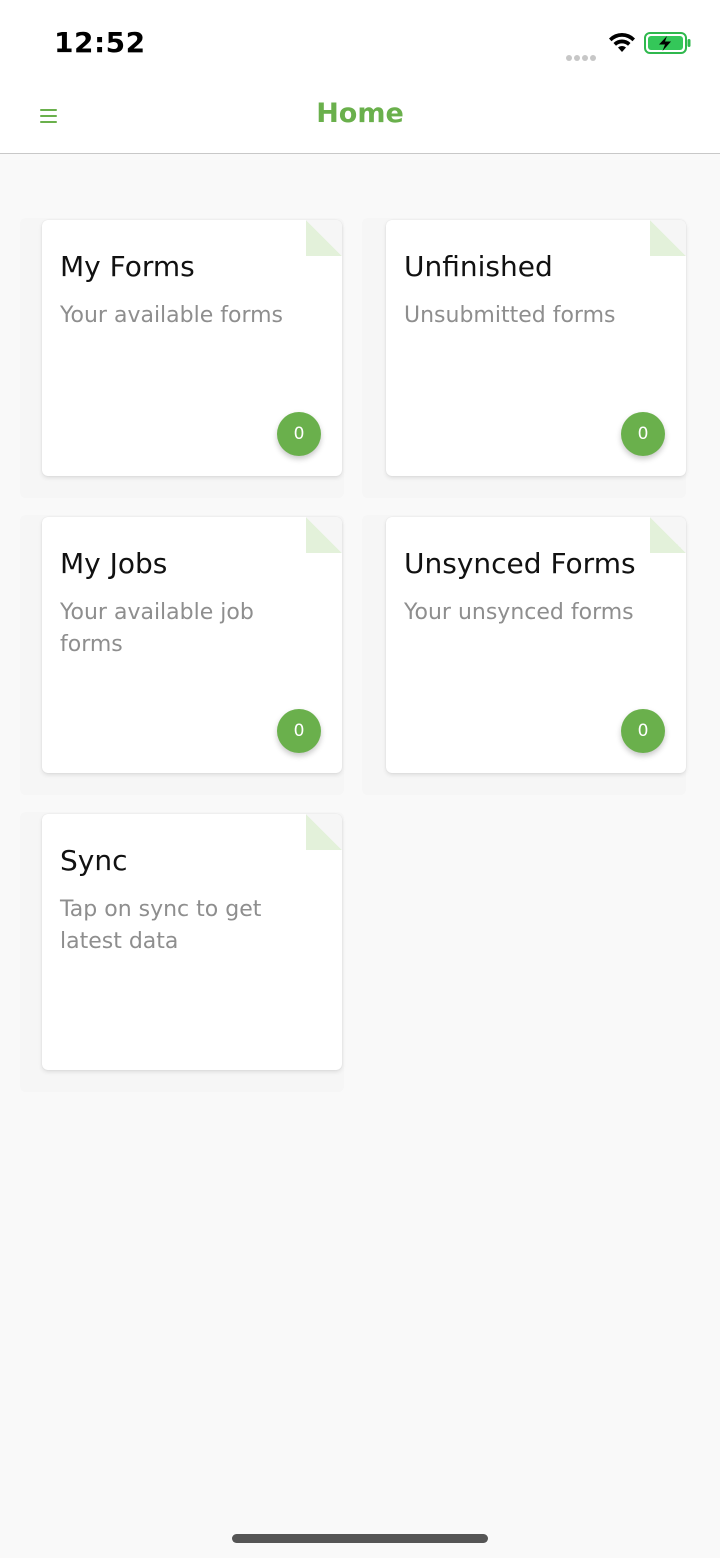 Image resolution: width=720 pixels, height=1558 pixels. I want to click on tile-my-jobs: My Jobs Your available job forms 0, so click(192, 645).